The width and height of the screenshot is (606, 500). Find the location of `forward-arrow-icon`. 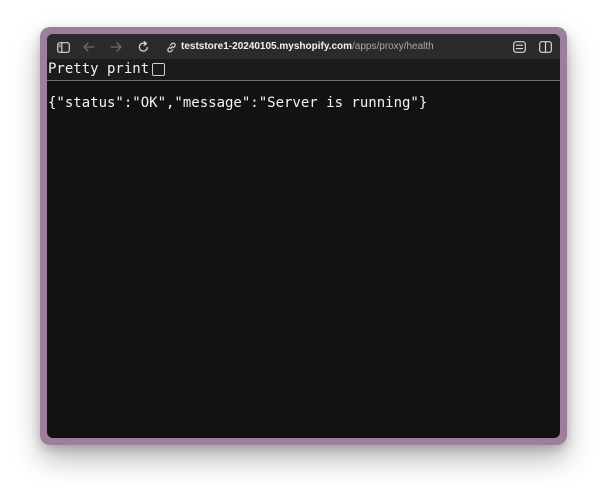

forward-arrow-icon is located at coordinates (116, 47).